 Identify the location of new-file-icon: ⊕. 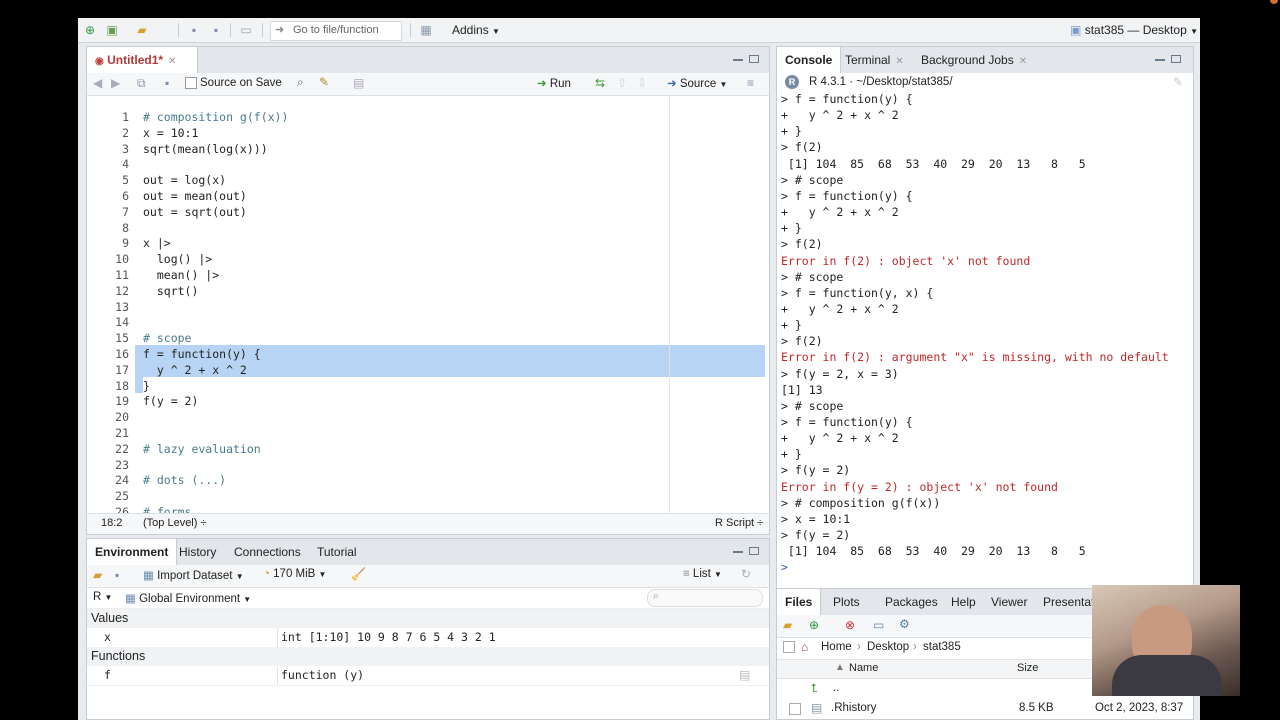
(90, 30).